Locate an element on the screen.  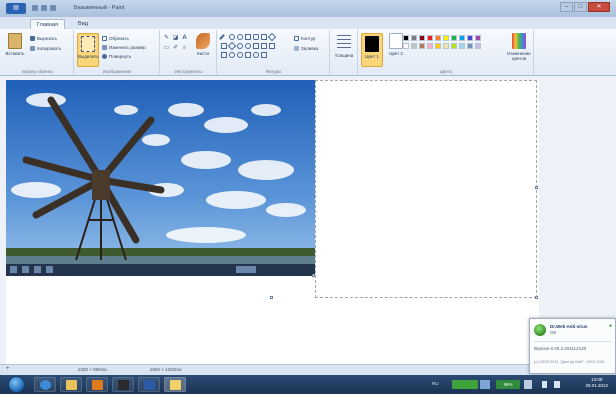
media-player-icon is located at coordinates (97, 385).